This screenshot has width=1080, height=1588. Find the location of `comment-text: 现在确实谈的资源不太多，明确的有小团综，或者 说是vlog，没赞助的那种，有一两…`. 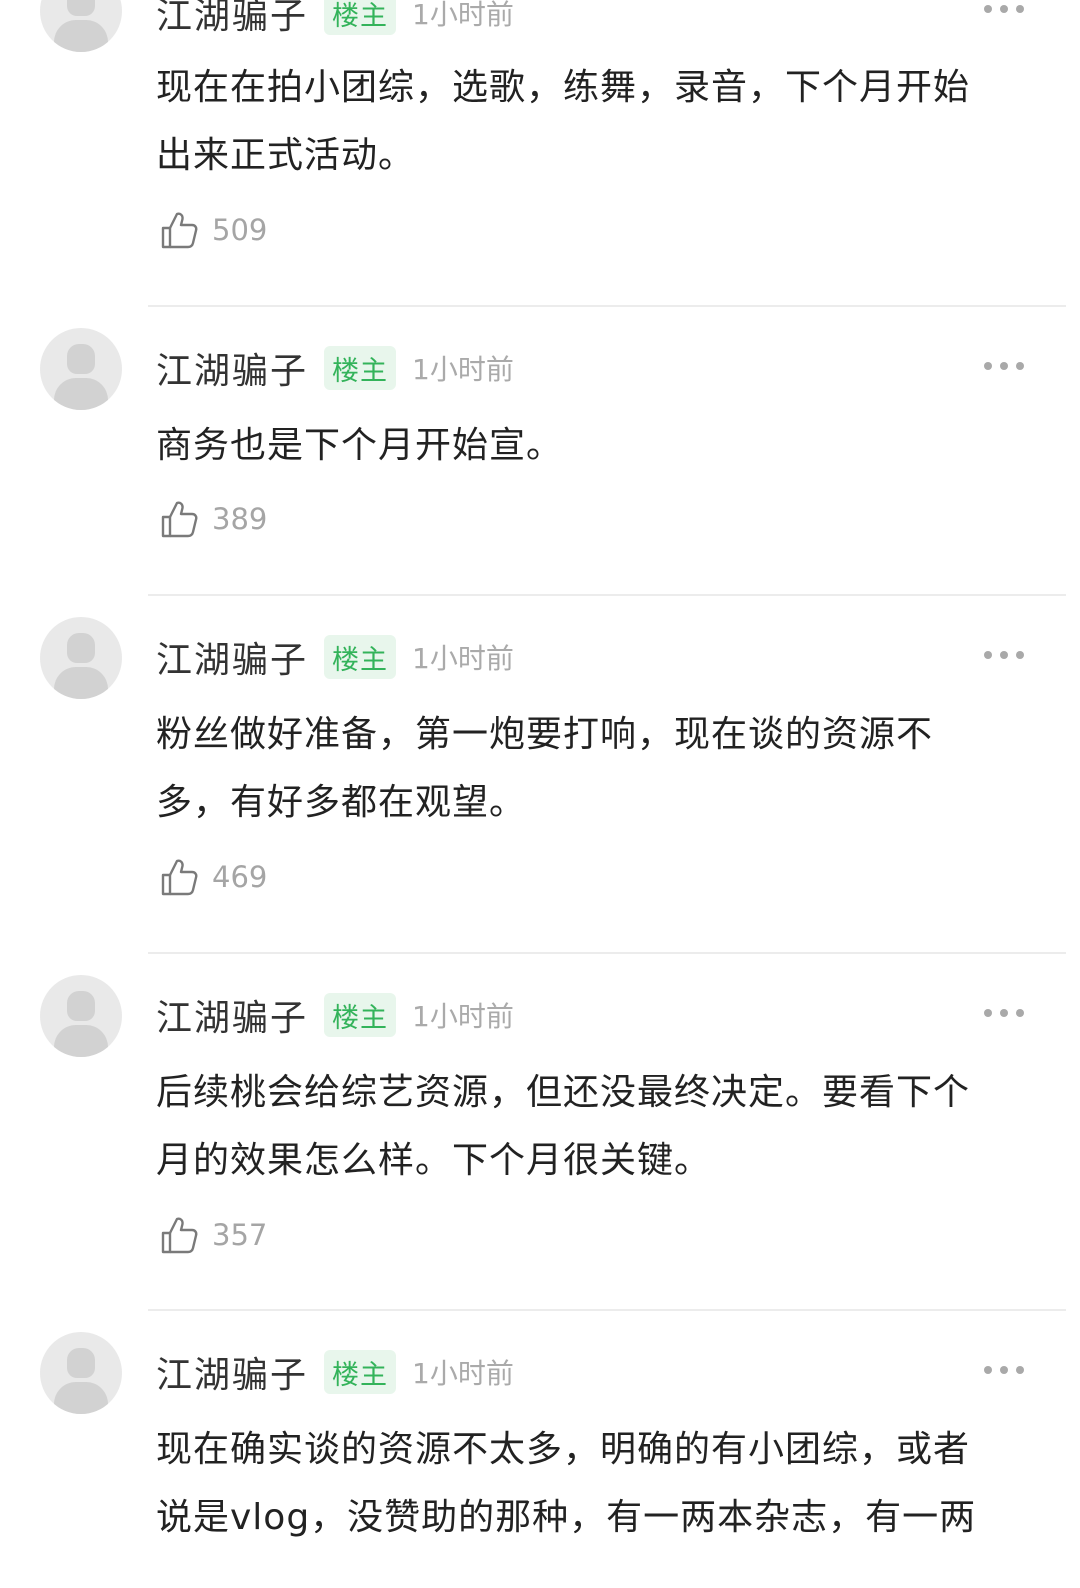

comment-text: 现在确实谈的资源不太多，明确的有小团综，或者 说是vlog，没赞助的那种，有一两… is located at coordinates (601, 1484).